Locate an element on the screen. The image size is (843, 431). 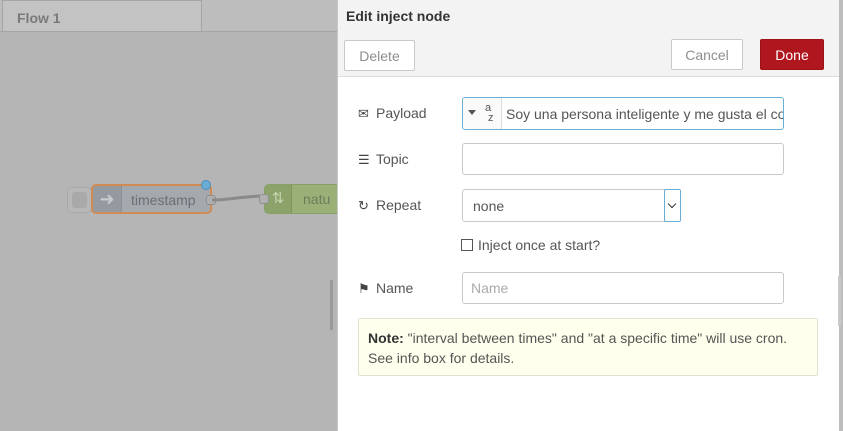
topic-input is located at coordinates (623, 159).